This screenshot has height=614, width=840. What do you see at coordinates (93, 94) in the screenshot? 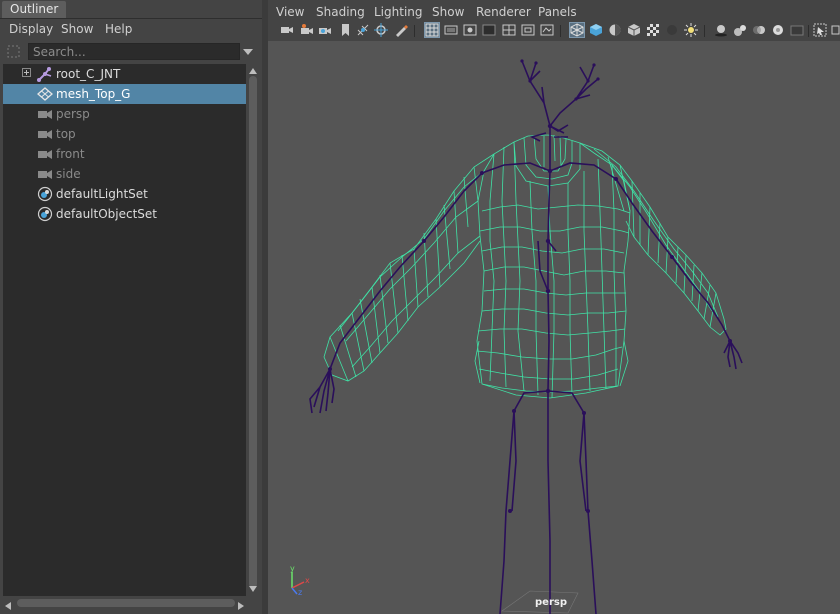
I see `tree-item-label: mesh_Top_G` at bounding box center [93, 94].